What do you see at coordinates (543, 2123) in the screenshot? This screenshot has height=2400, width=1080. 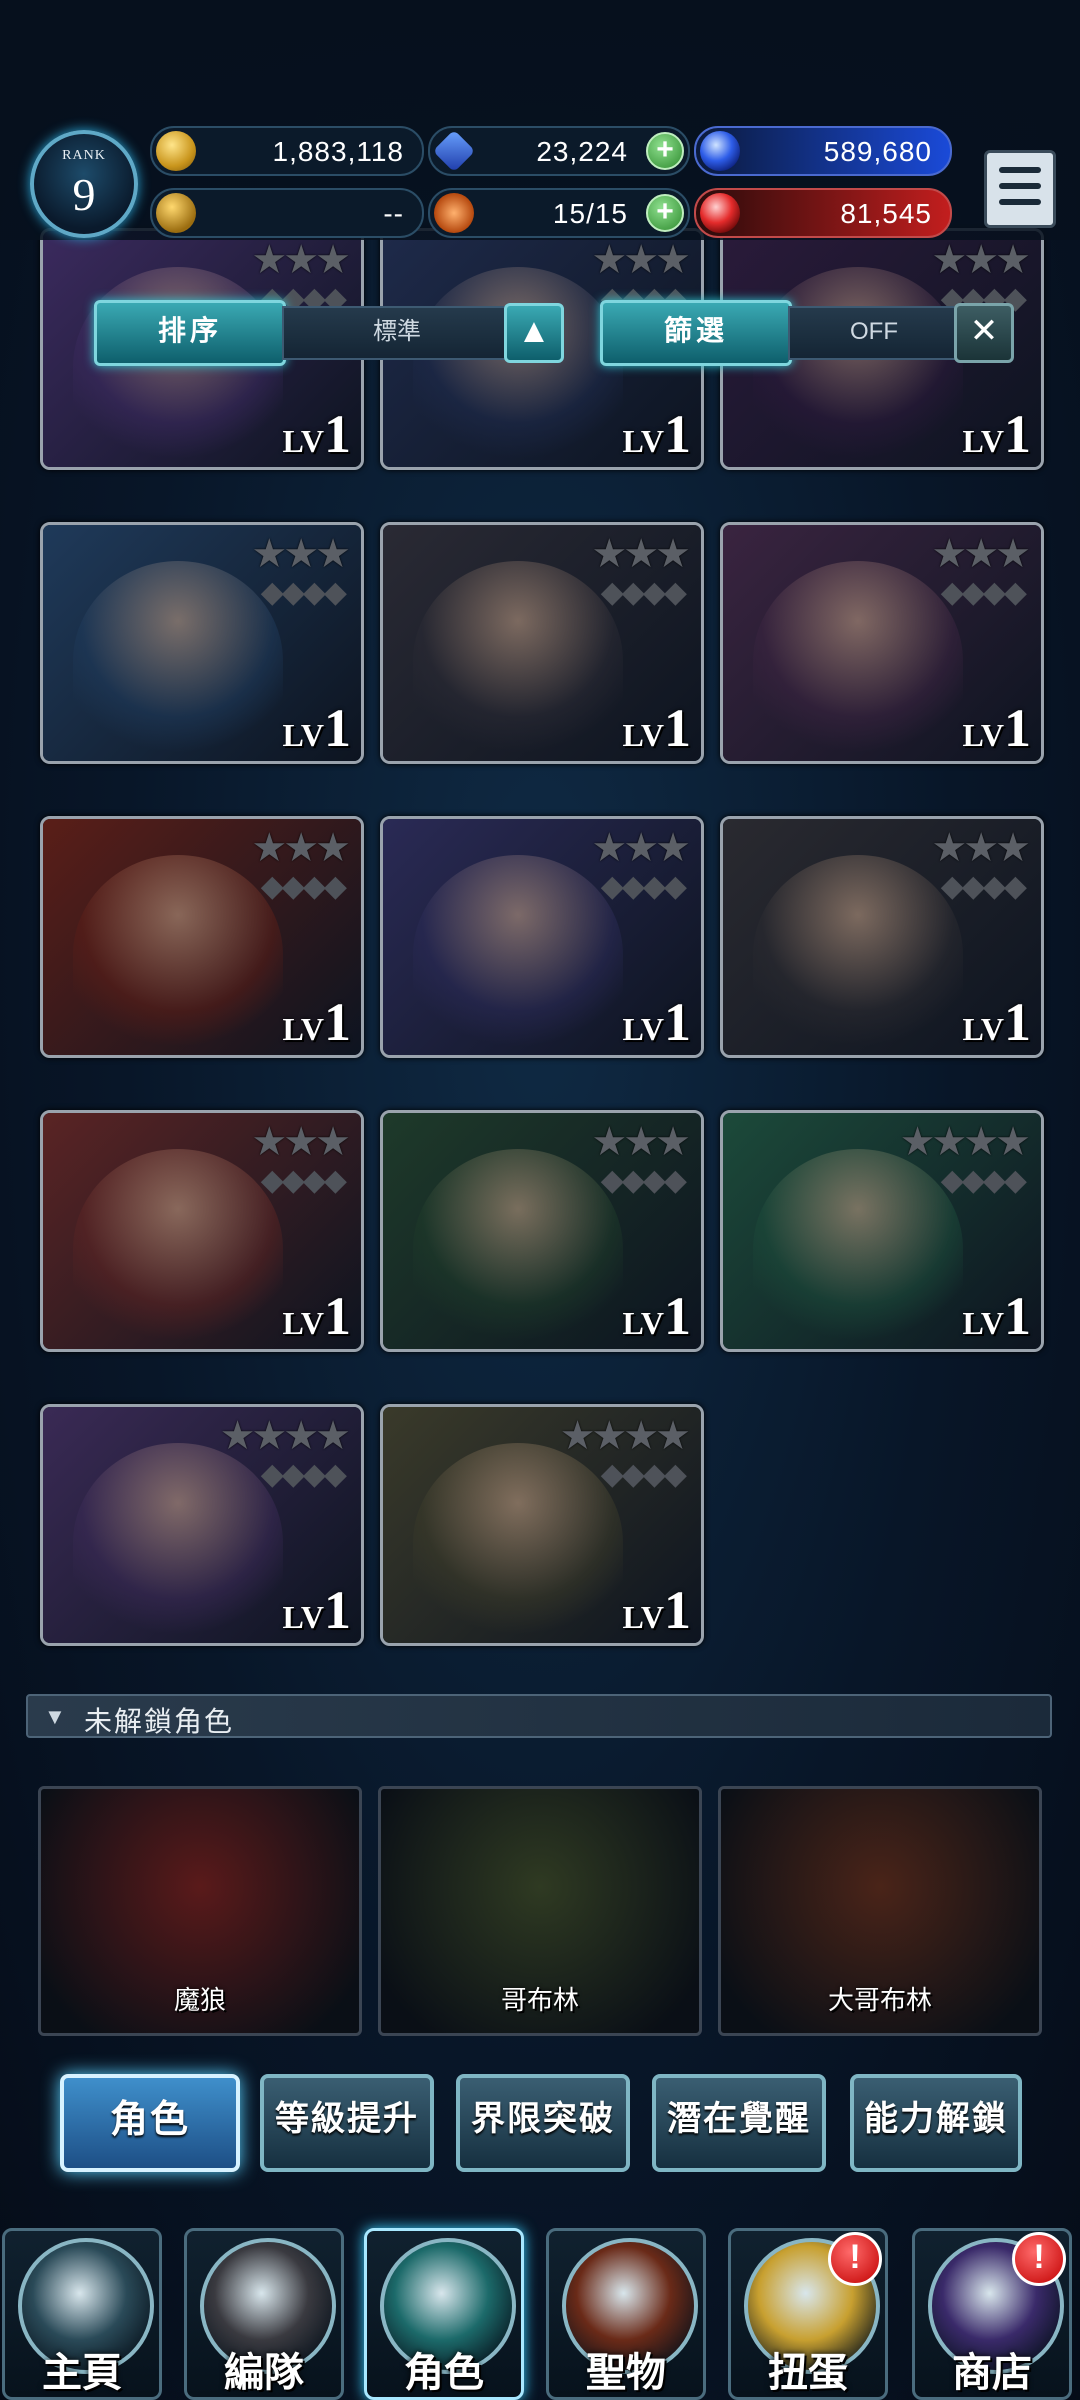 I see `tab-2: 界限突破` at bounding box center [543, 2123].